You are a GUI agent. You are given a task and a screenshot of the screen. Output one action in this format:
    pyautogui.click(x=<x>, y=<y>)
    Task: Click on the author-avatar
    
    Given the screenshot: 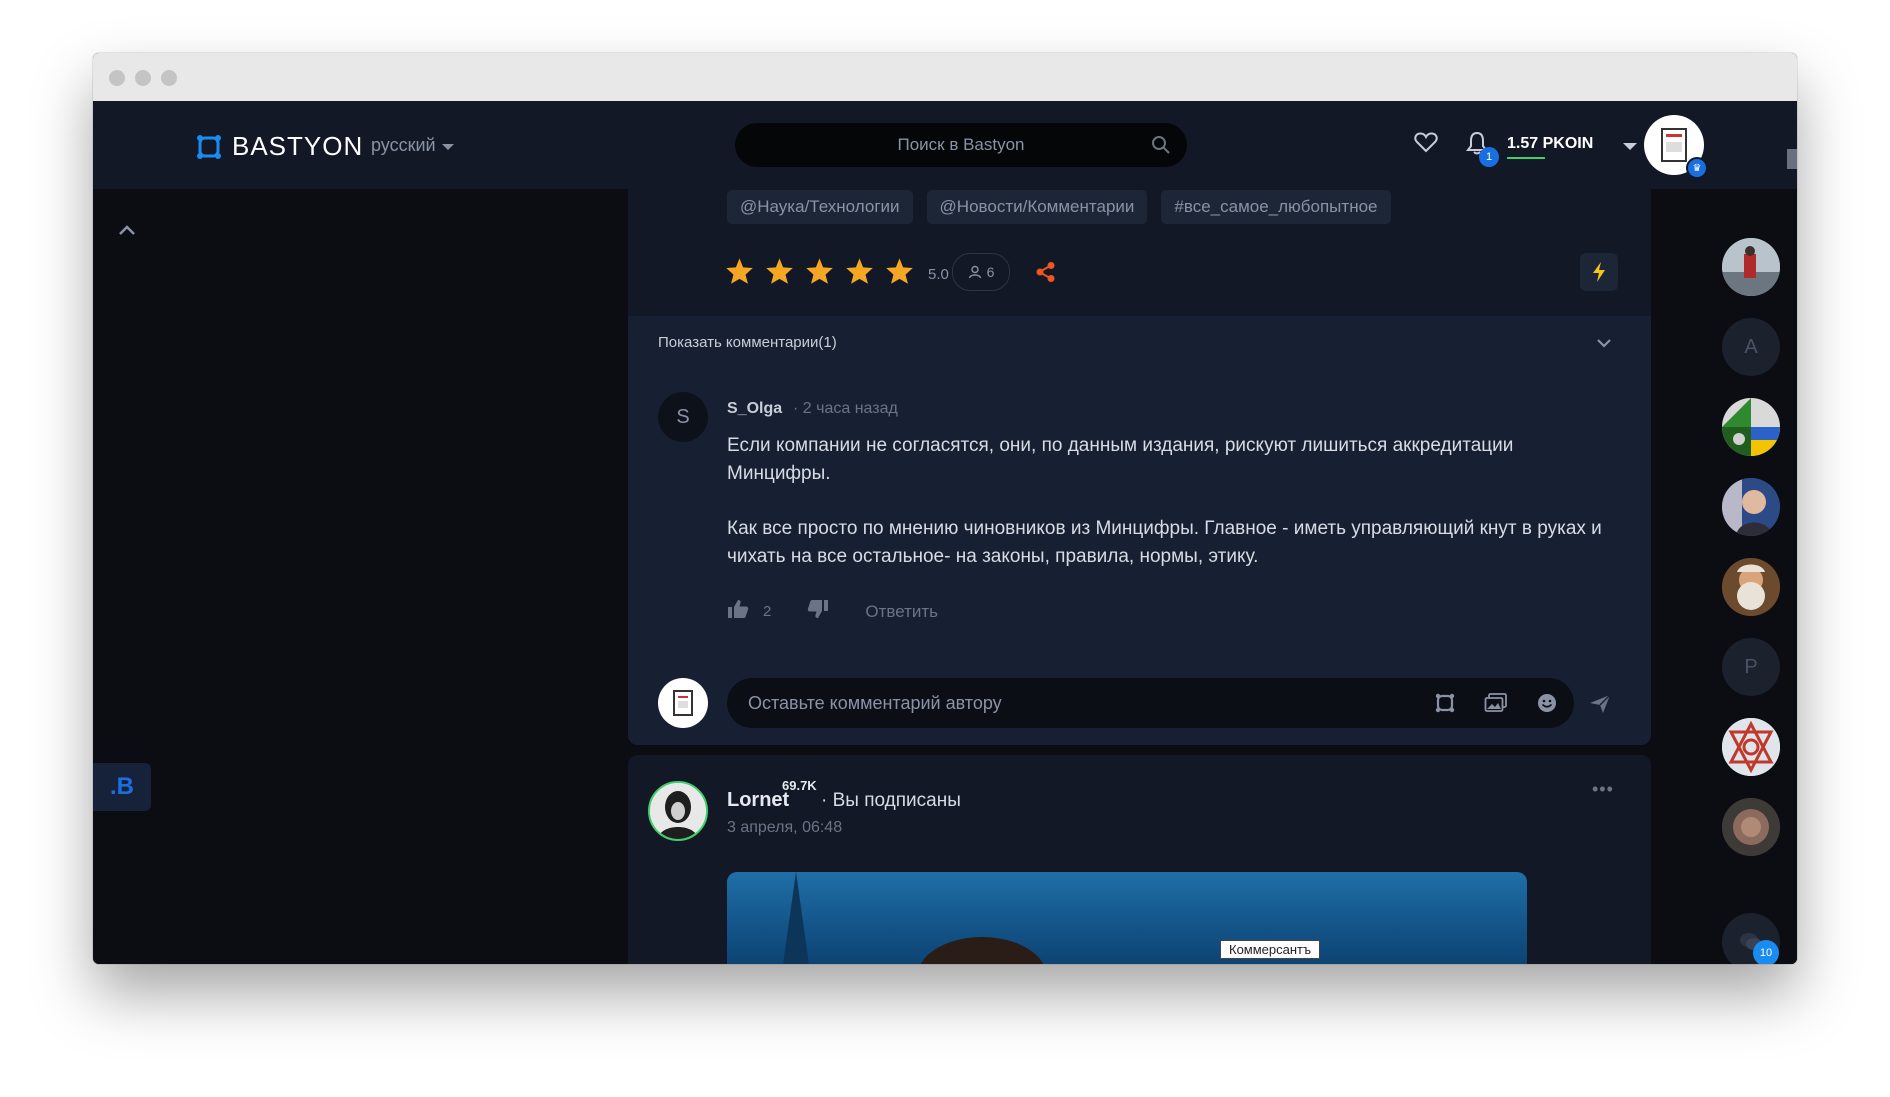 What is the action you would take?
    pyautogui.click(x=678, y=811)
    